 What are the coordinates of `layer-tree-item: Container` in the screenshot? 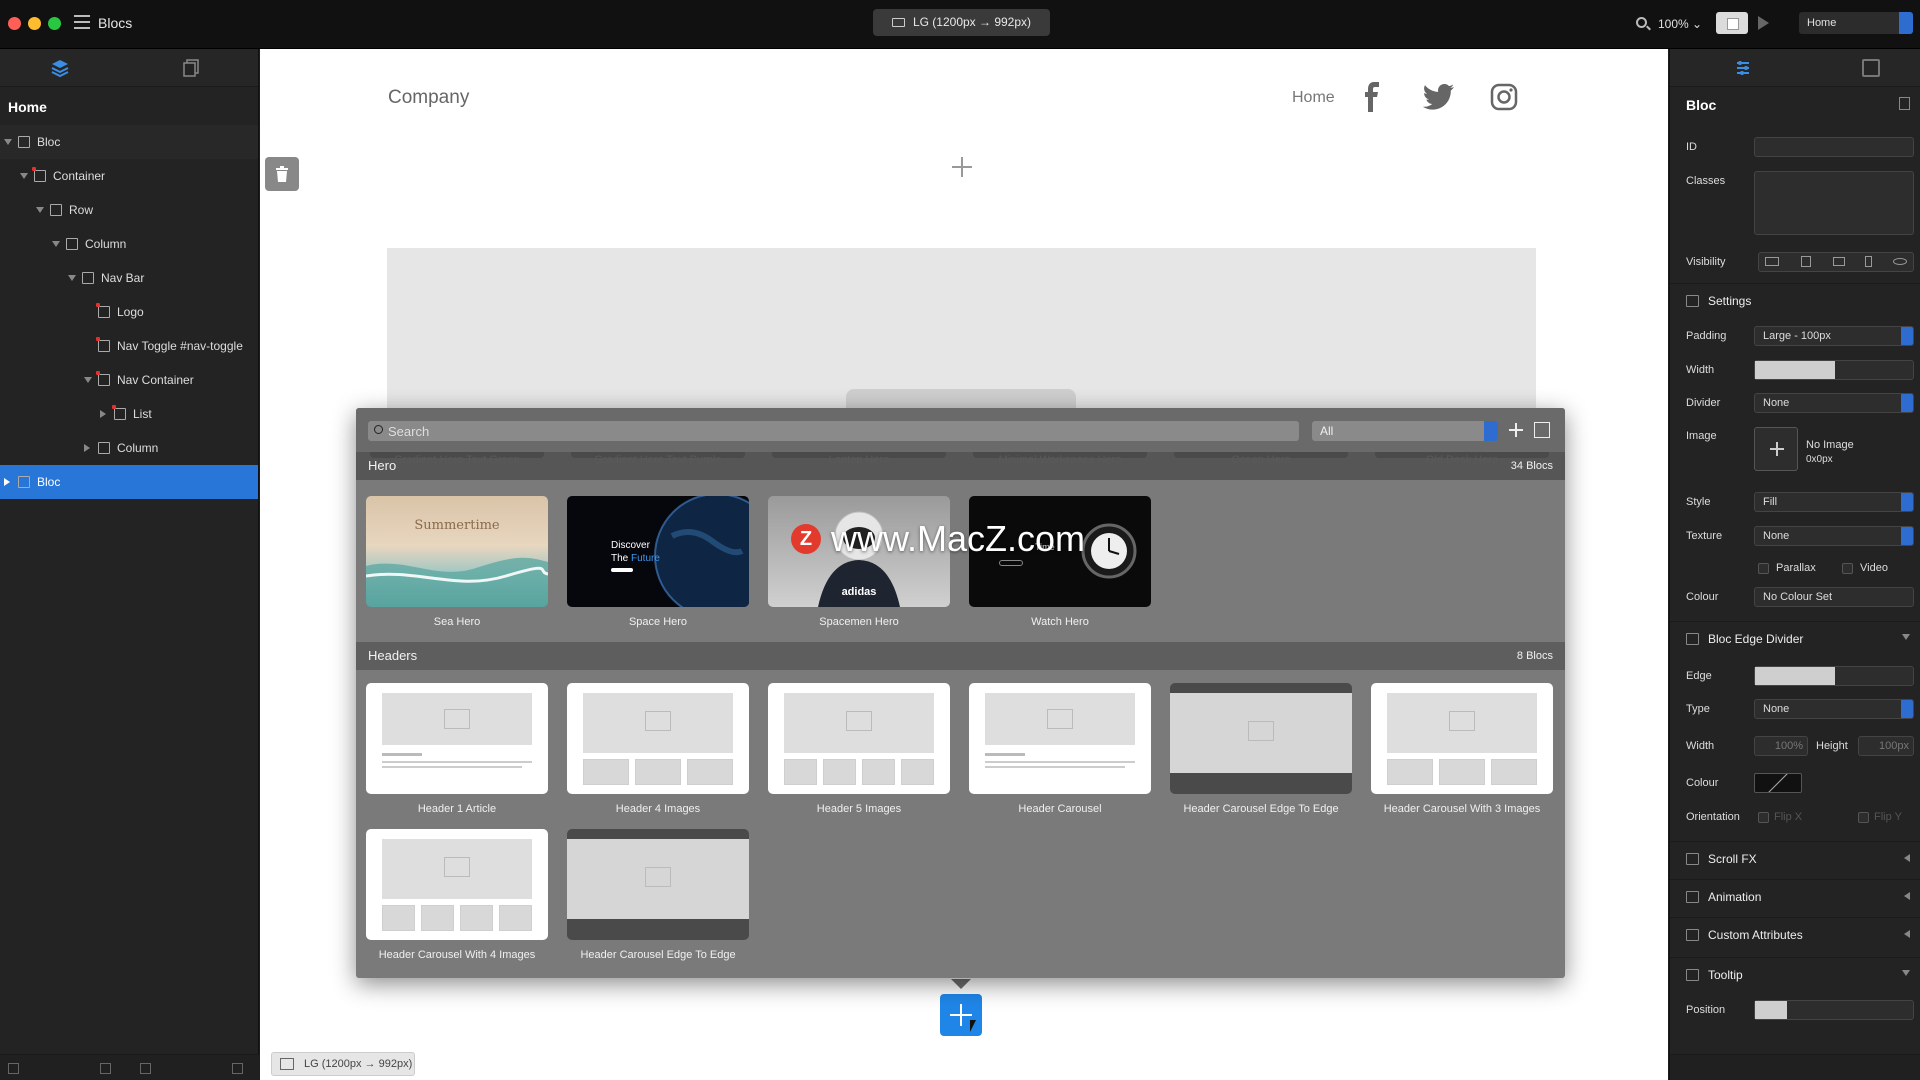 It's located at (129, 176).